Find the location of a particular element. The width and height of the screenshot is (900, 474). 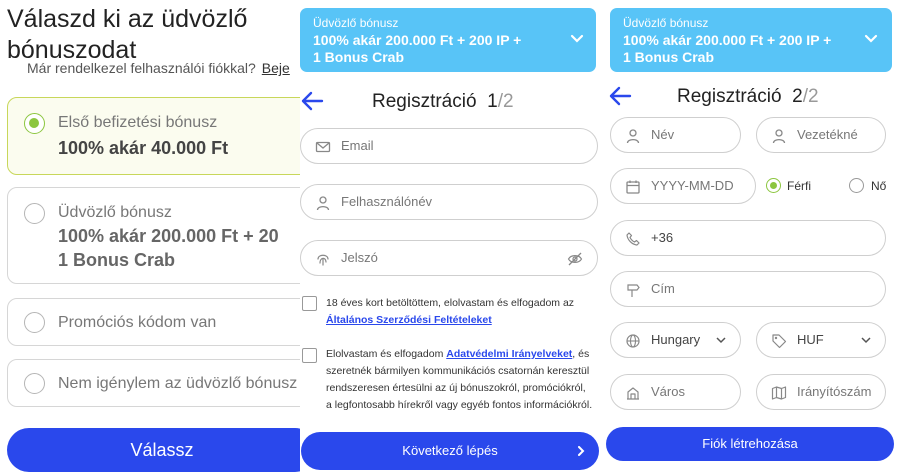

signpost-icon is located at coordinates (633, 290).